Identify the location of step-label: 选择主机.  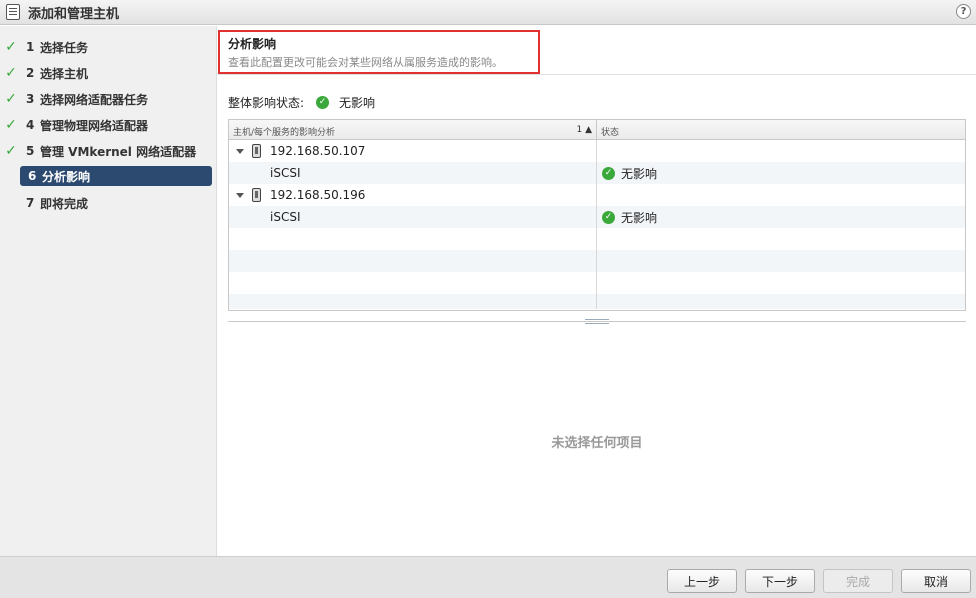
(64, 73).